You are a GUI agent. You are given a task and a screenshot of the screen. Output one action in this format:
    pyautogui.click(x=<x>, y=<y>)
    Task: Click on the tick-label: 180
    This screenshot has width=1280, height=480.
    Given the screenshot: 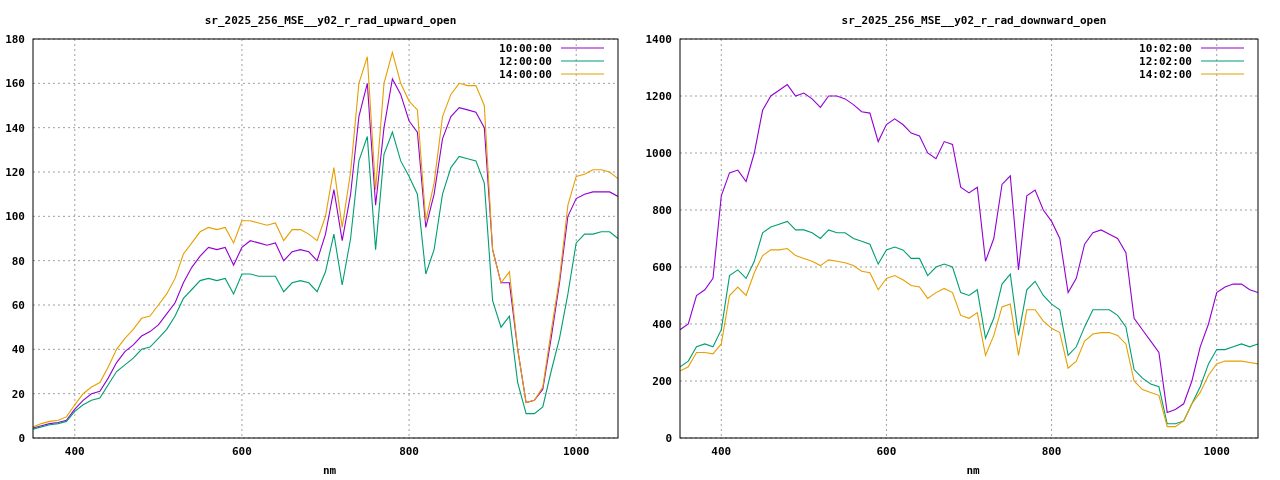 What is the action you would take?
    pyautogui.click(x=15, y=39)
    